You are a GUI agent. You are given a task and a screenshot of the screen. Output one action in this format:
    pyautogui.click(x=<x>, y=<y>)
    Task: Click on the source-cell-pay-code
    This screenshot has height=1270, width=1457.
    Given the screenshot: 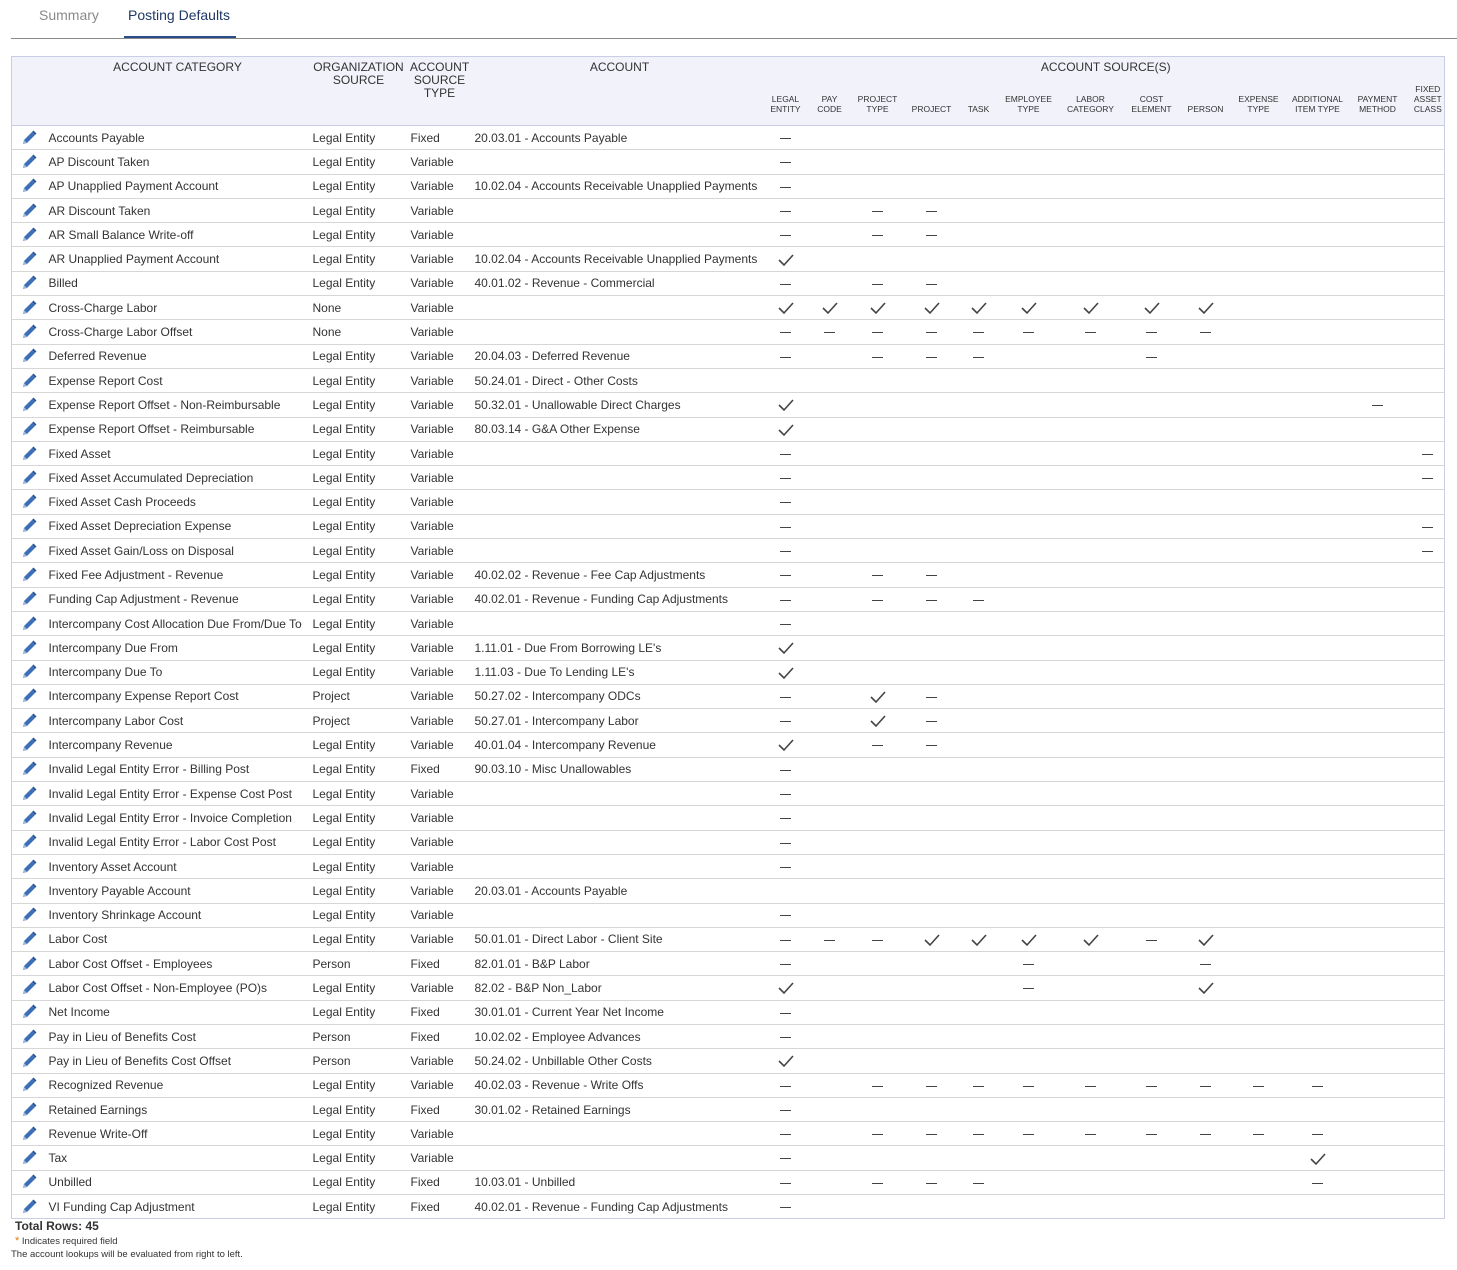 What is the action you would take?
    pyautogui.click(x=829, y=137)
    